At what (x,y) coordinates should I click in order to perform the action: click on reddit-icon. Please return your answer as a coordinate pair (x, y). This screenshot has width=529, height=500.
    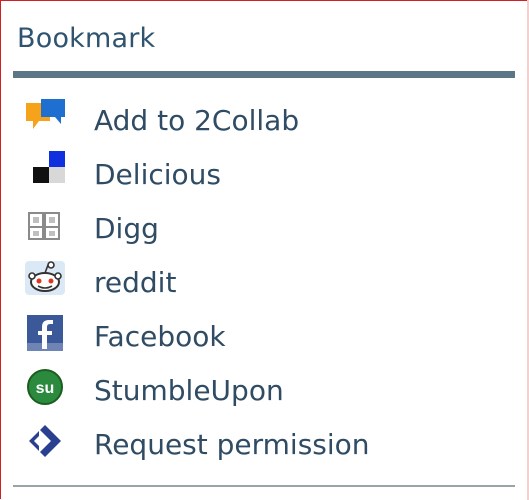
    Looking at the image, I should click on (45, 278).